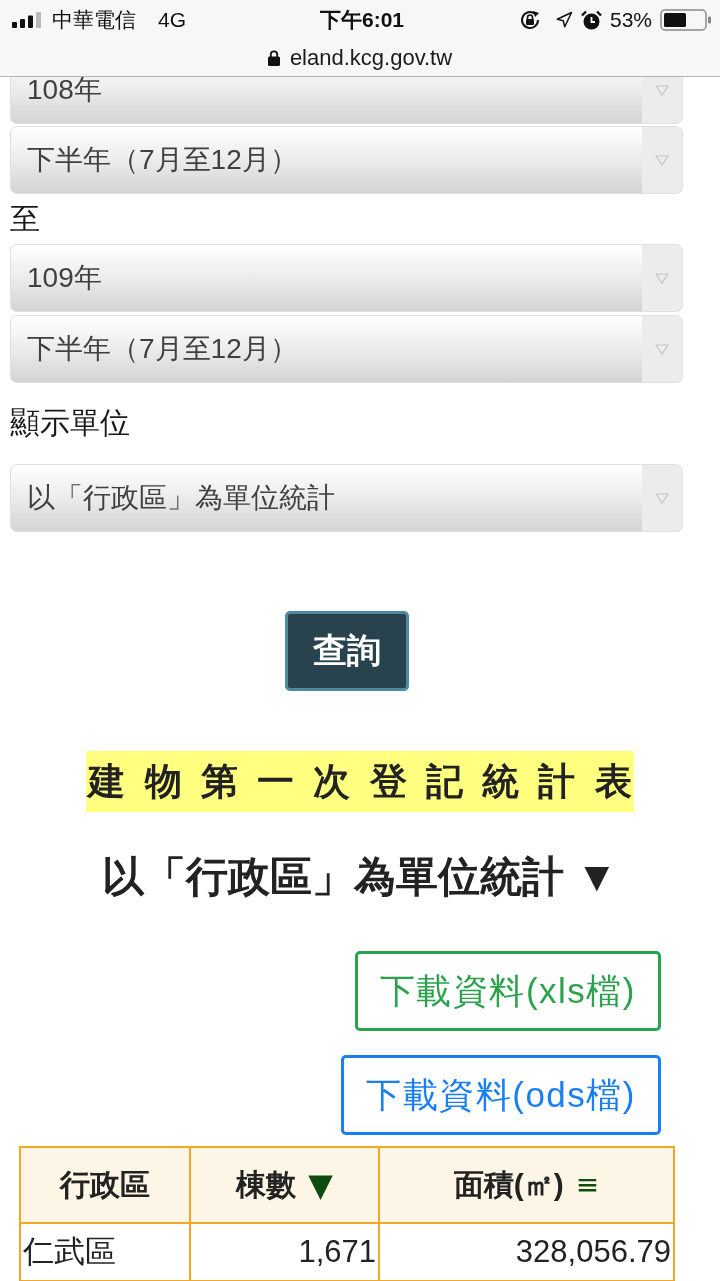 The image size is (720, 1281). I want to click on location-arrow-icon, so click(563, 20).